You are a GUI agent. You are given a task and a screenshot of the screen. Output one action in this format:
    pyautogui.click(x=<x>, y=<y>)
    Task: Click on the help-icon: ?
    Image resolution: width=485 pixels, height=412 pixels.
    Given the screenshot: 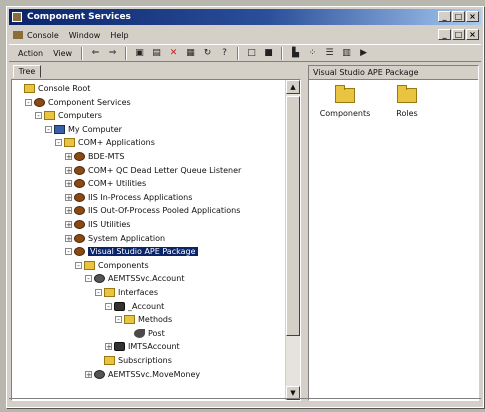 What is the action you would take?
    pyautogui.click(x=224, y=53)
    